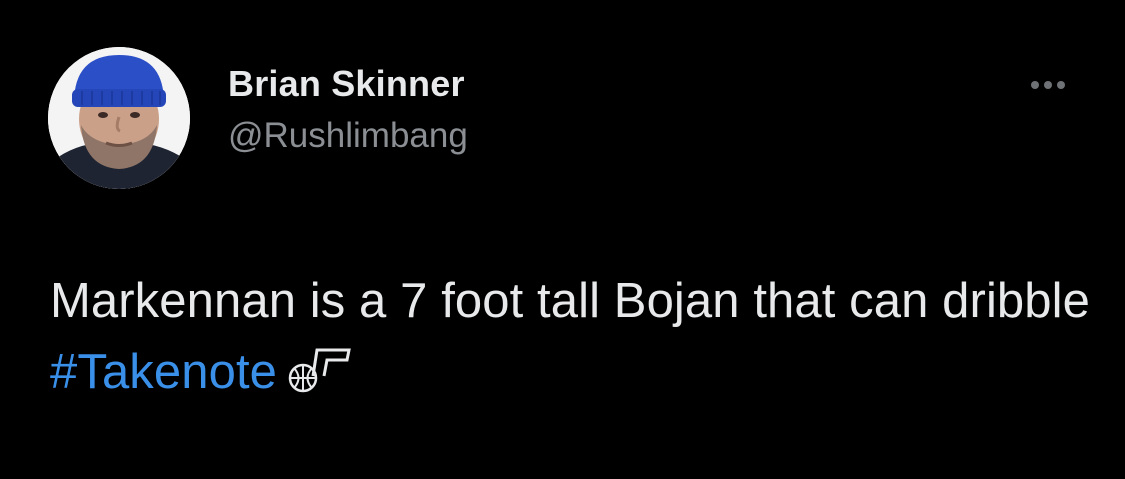 The image size is (1125, 479). I want to click on avatar-photo, so click(119, 118).